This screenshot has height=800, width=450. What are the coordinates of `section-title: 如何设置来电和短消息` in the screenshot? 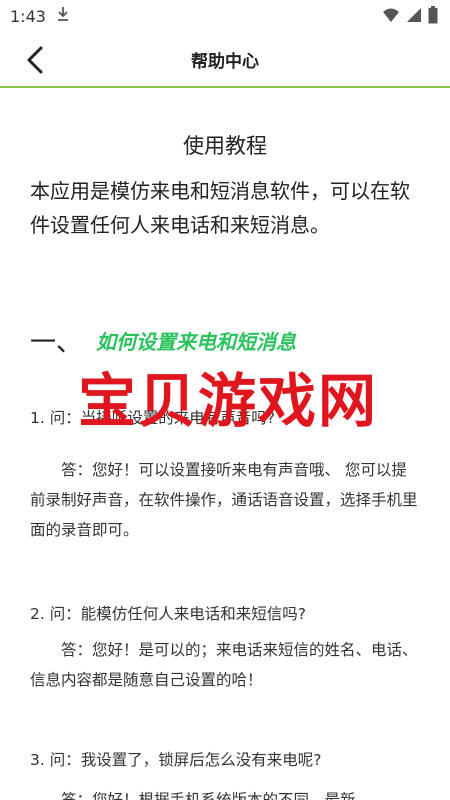 It's located at (196, 342).